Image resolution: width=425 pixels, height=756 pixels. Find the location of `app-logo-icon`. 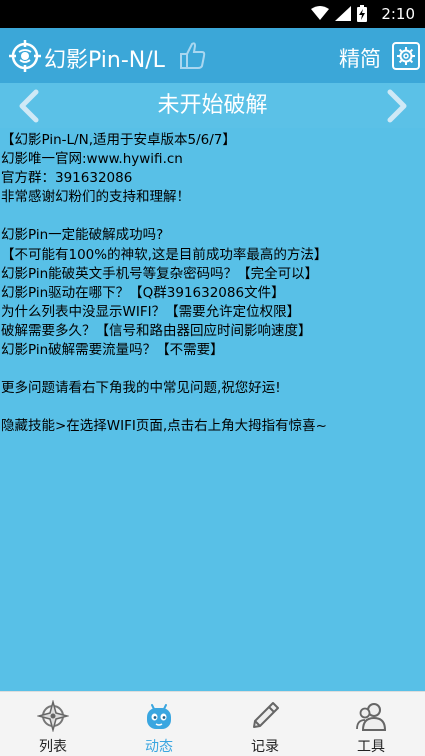

app-logo-icon is located at coordinates (25, 56).